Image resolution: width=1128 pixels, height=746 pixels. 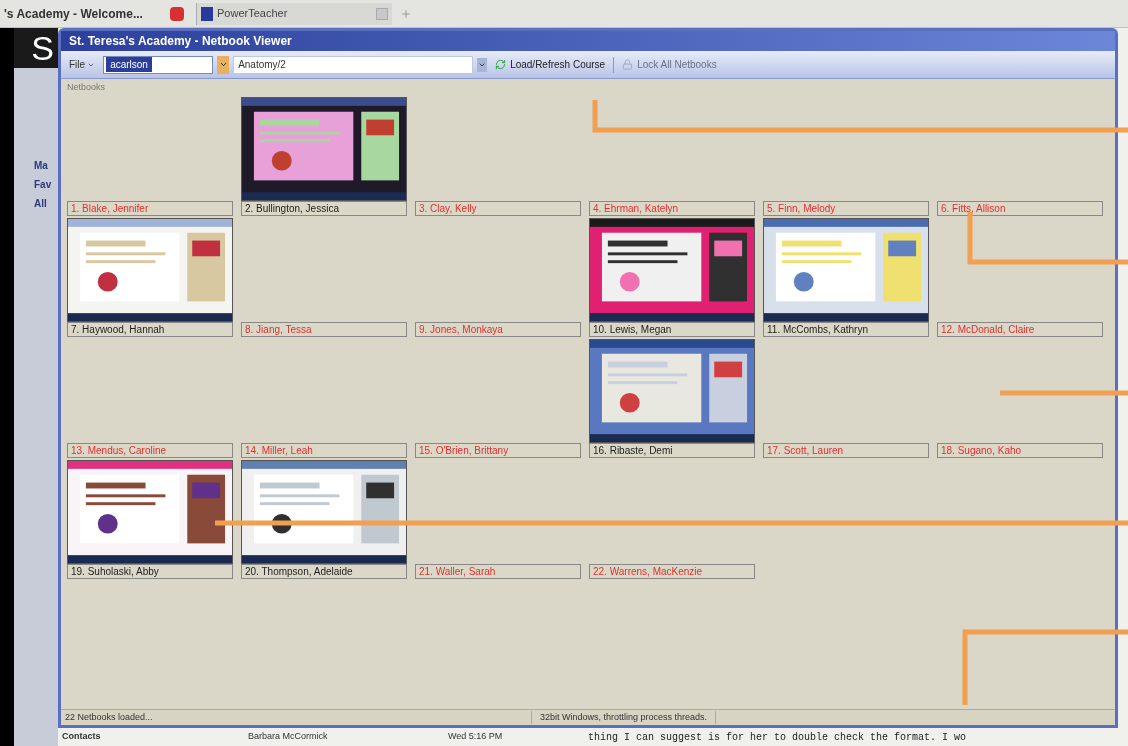 What do you see at coordinates (777, 737) in the screenshot?
I see `document-text: thing I can suggest is for her to double check the format. I wo` at bounding box center [777, 737].